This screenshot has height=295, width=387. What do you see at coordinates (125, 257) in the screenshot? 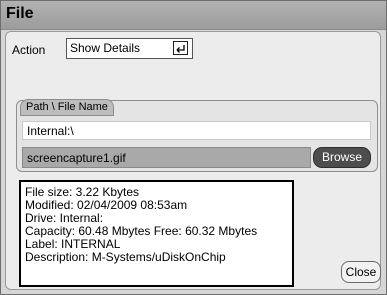
I see `description-text: Description: M-Systems/uDiskOnChip` at bounding box center [125, 257].